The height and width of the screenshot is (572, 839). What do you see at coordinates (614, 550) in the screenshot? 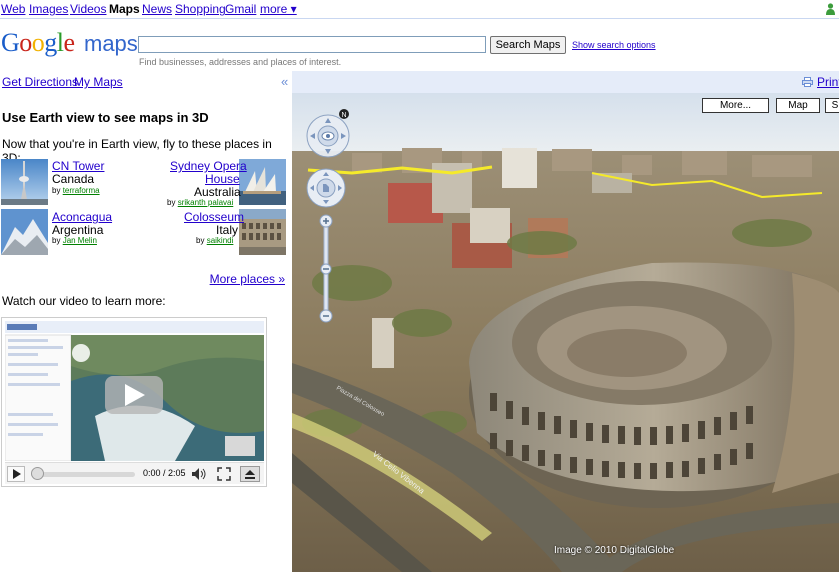
I see `imagery-copyright: Image © 2010 DigitalGlobe` at bounding box center [614, 550].